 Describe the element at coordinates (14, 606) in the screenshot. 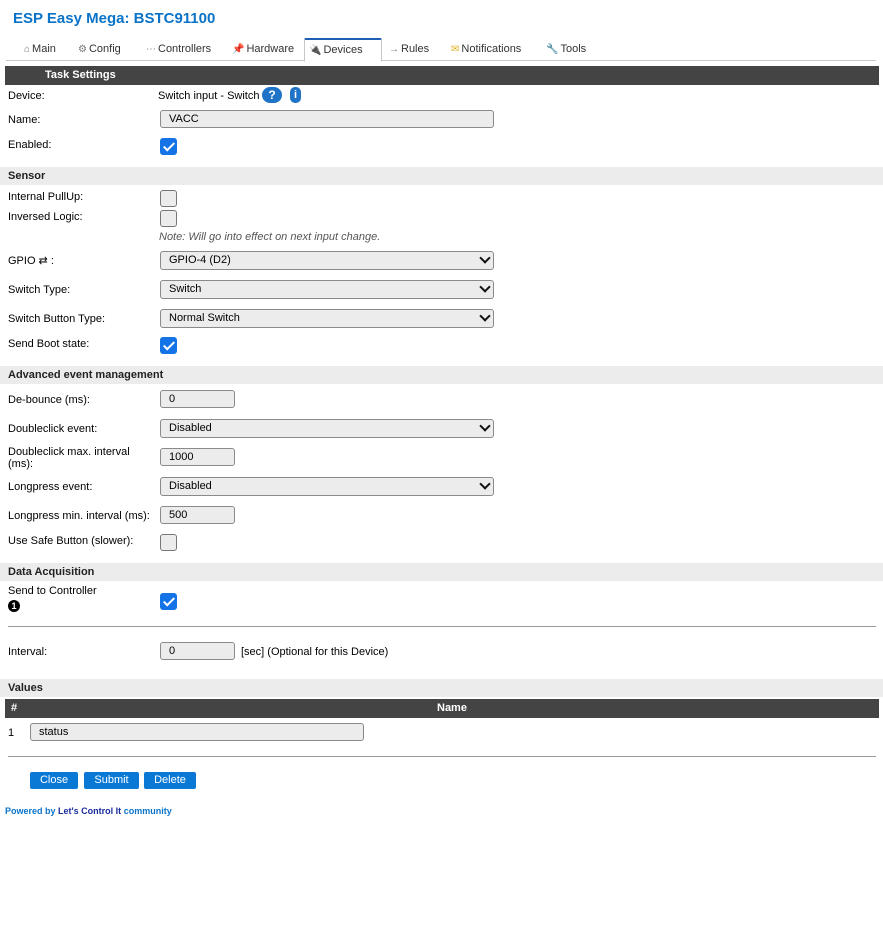

I see `controller-number-badge: 1` at that location.